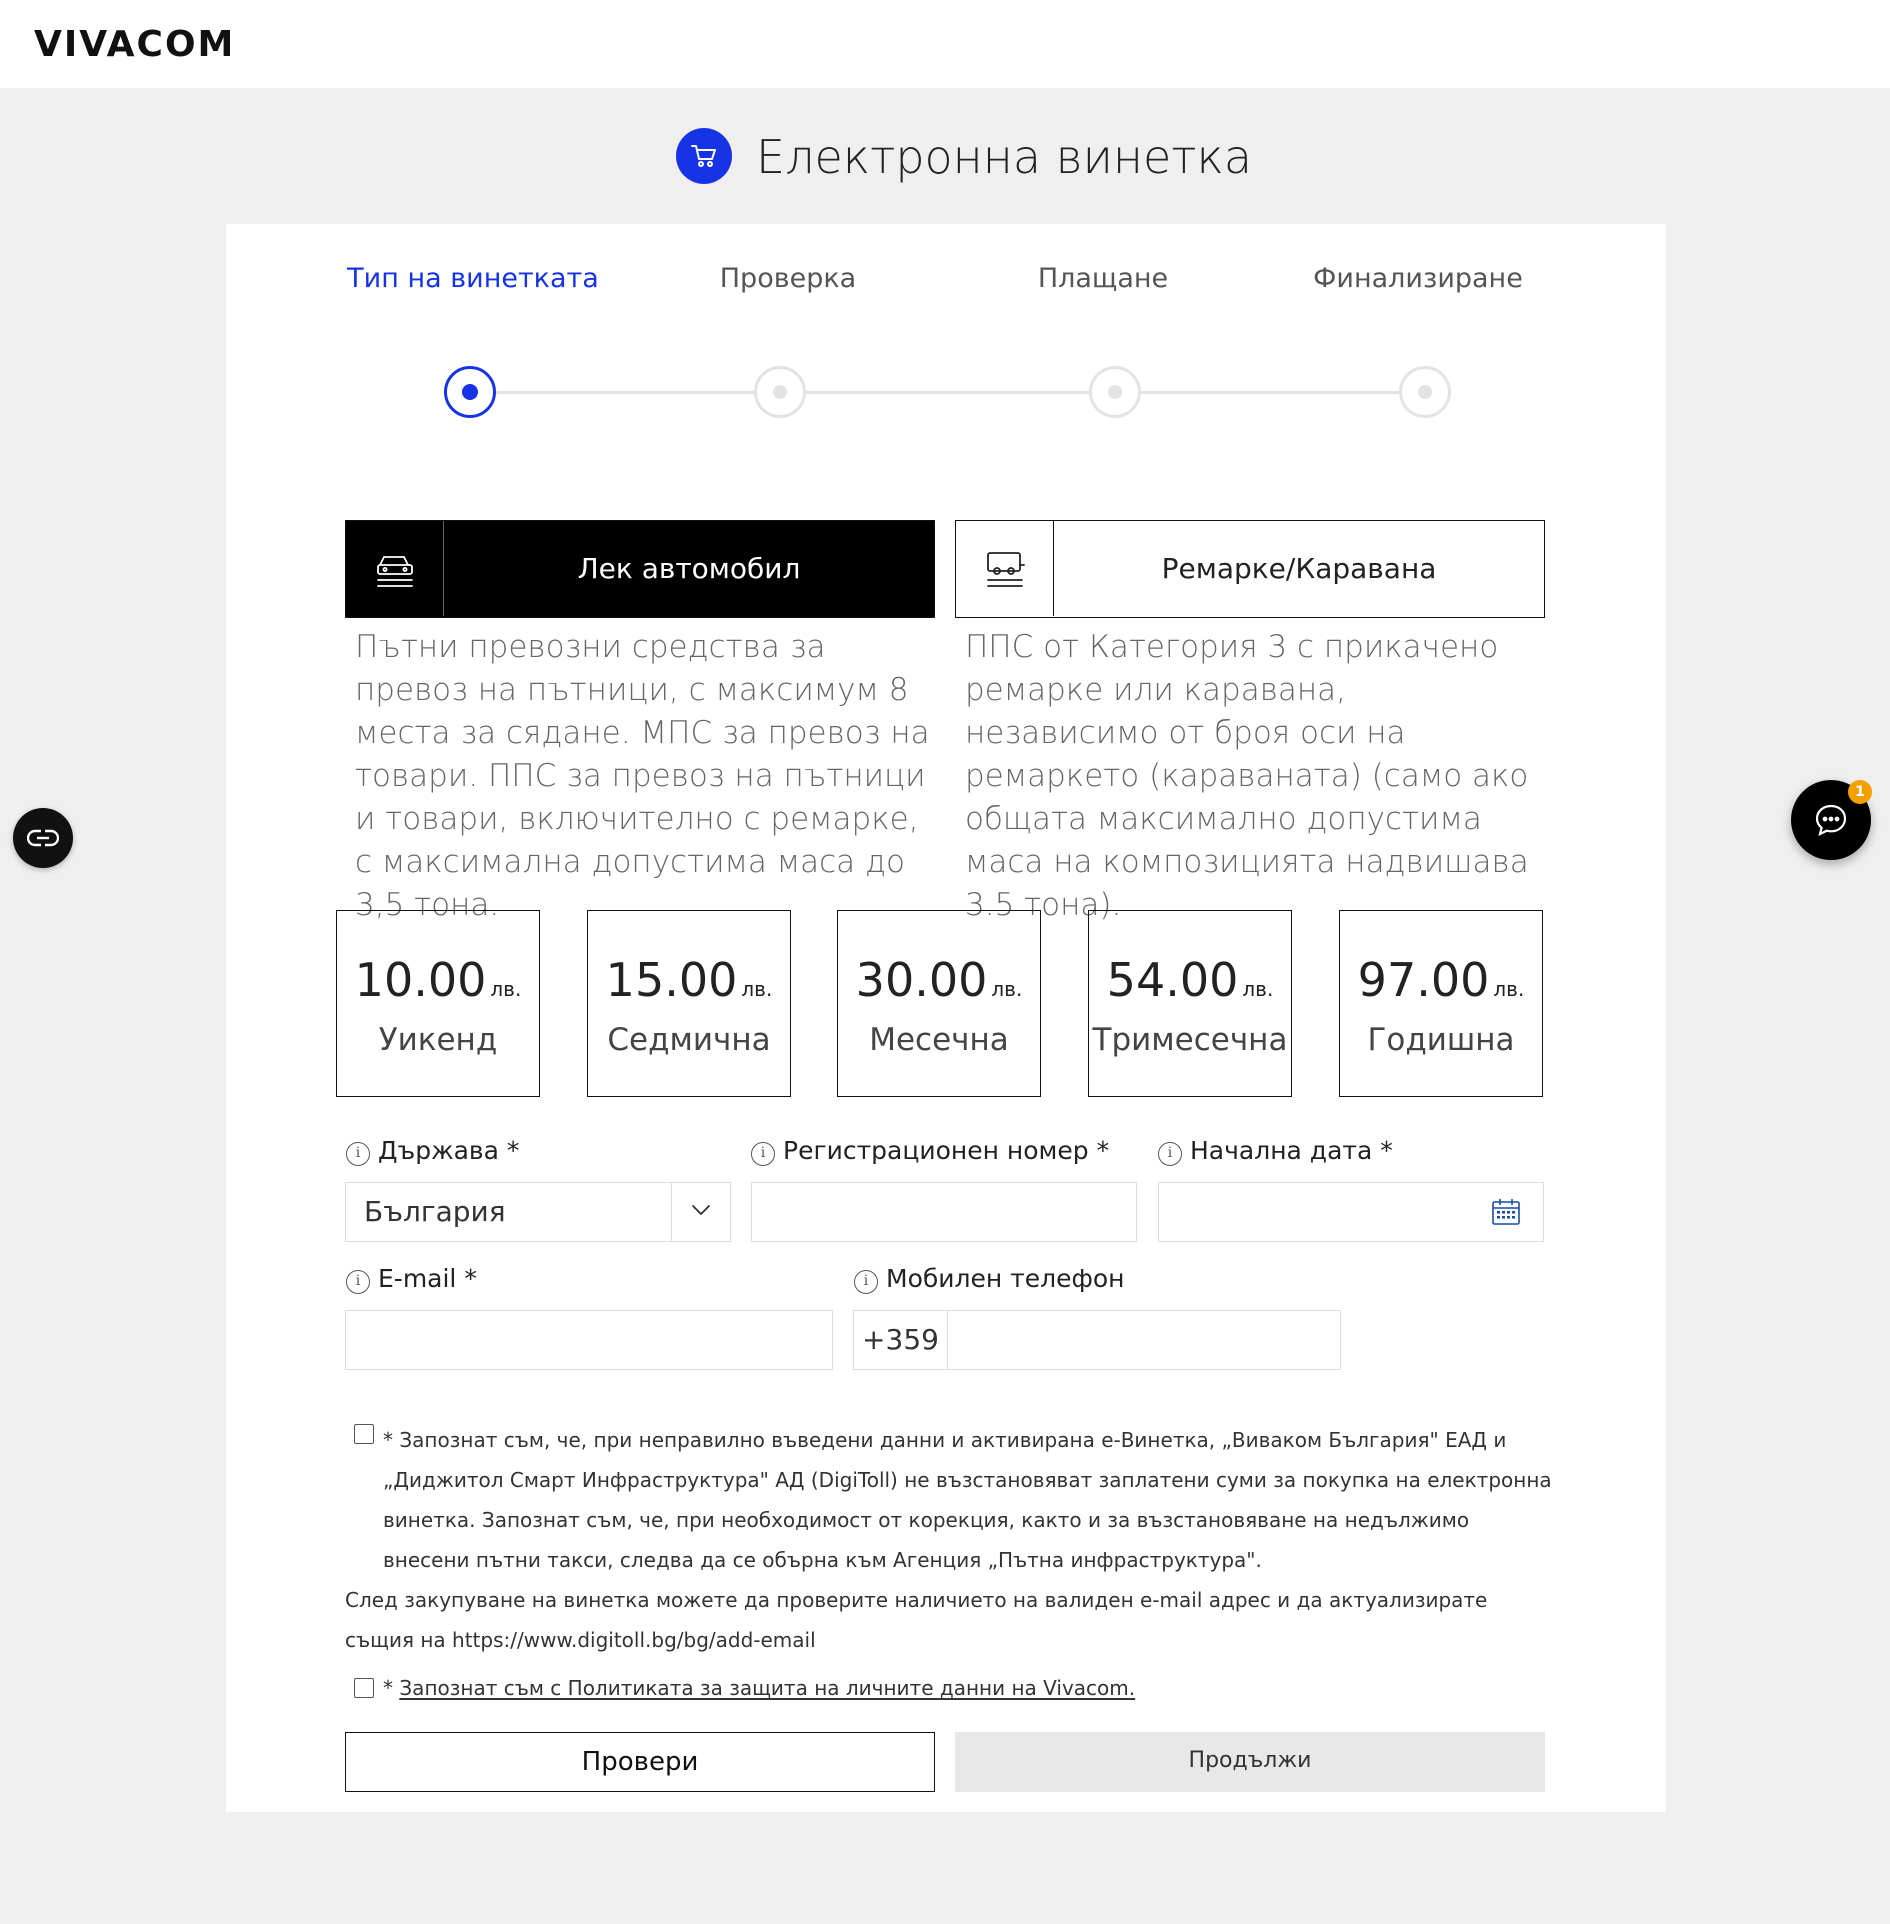 This screenshot has width=1890, height=1924. Describe the element at coordinates (989, 1279) in the screenshot. I see `phone-label: i Мобилен телефон` at that location.